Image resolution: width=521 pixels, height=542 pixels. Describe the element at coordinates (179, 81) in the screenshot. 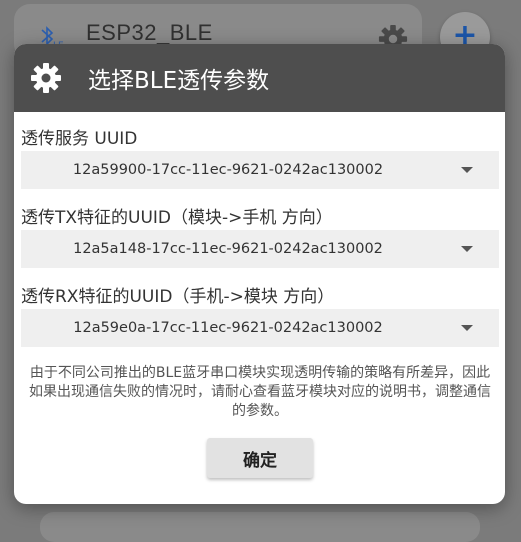

I see `dialog-title: 选择BLE透传参数` at that location.